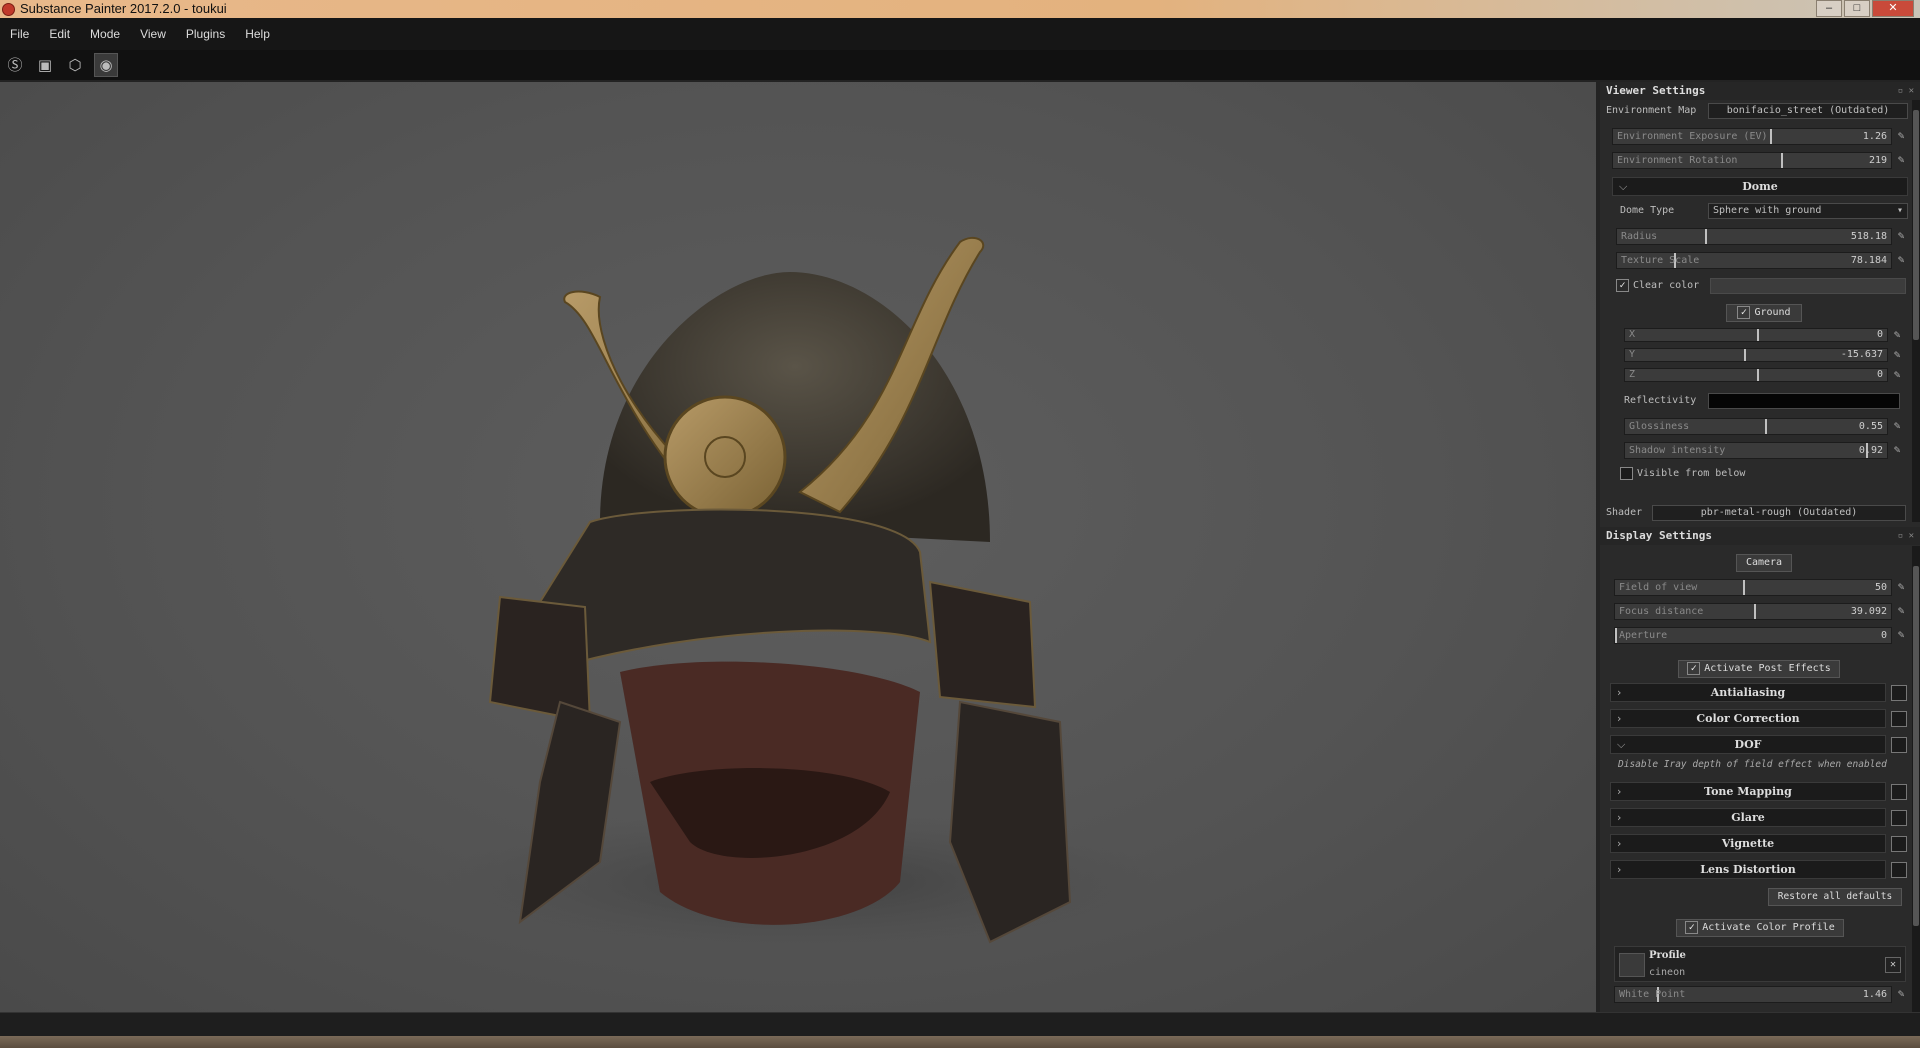  I want to click on focus-distance-value: 39.092, so click(1868, 611).